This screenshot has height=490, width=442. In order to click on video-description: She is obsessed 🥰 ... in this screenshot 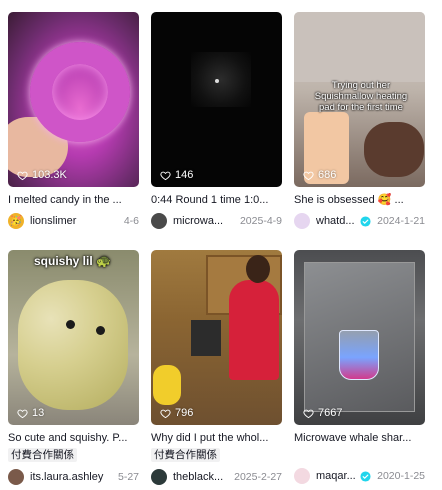, I will do `click(359, 200)`.